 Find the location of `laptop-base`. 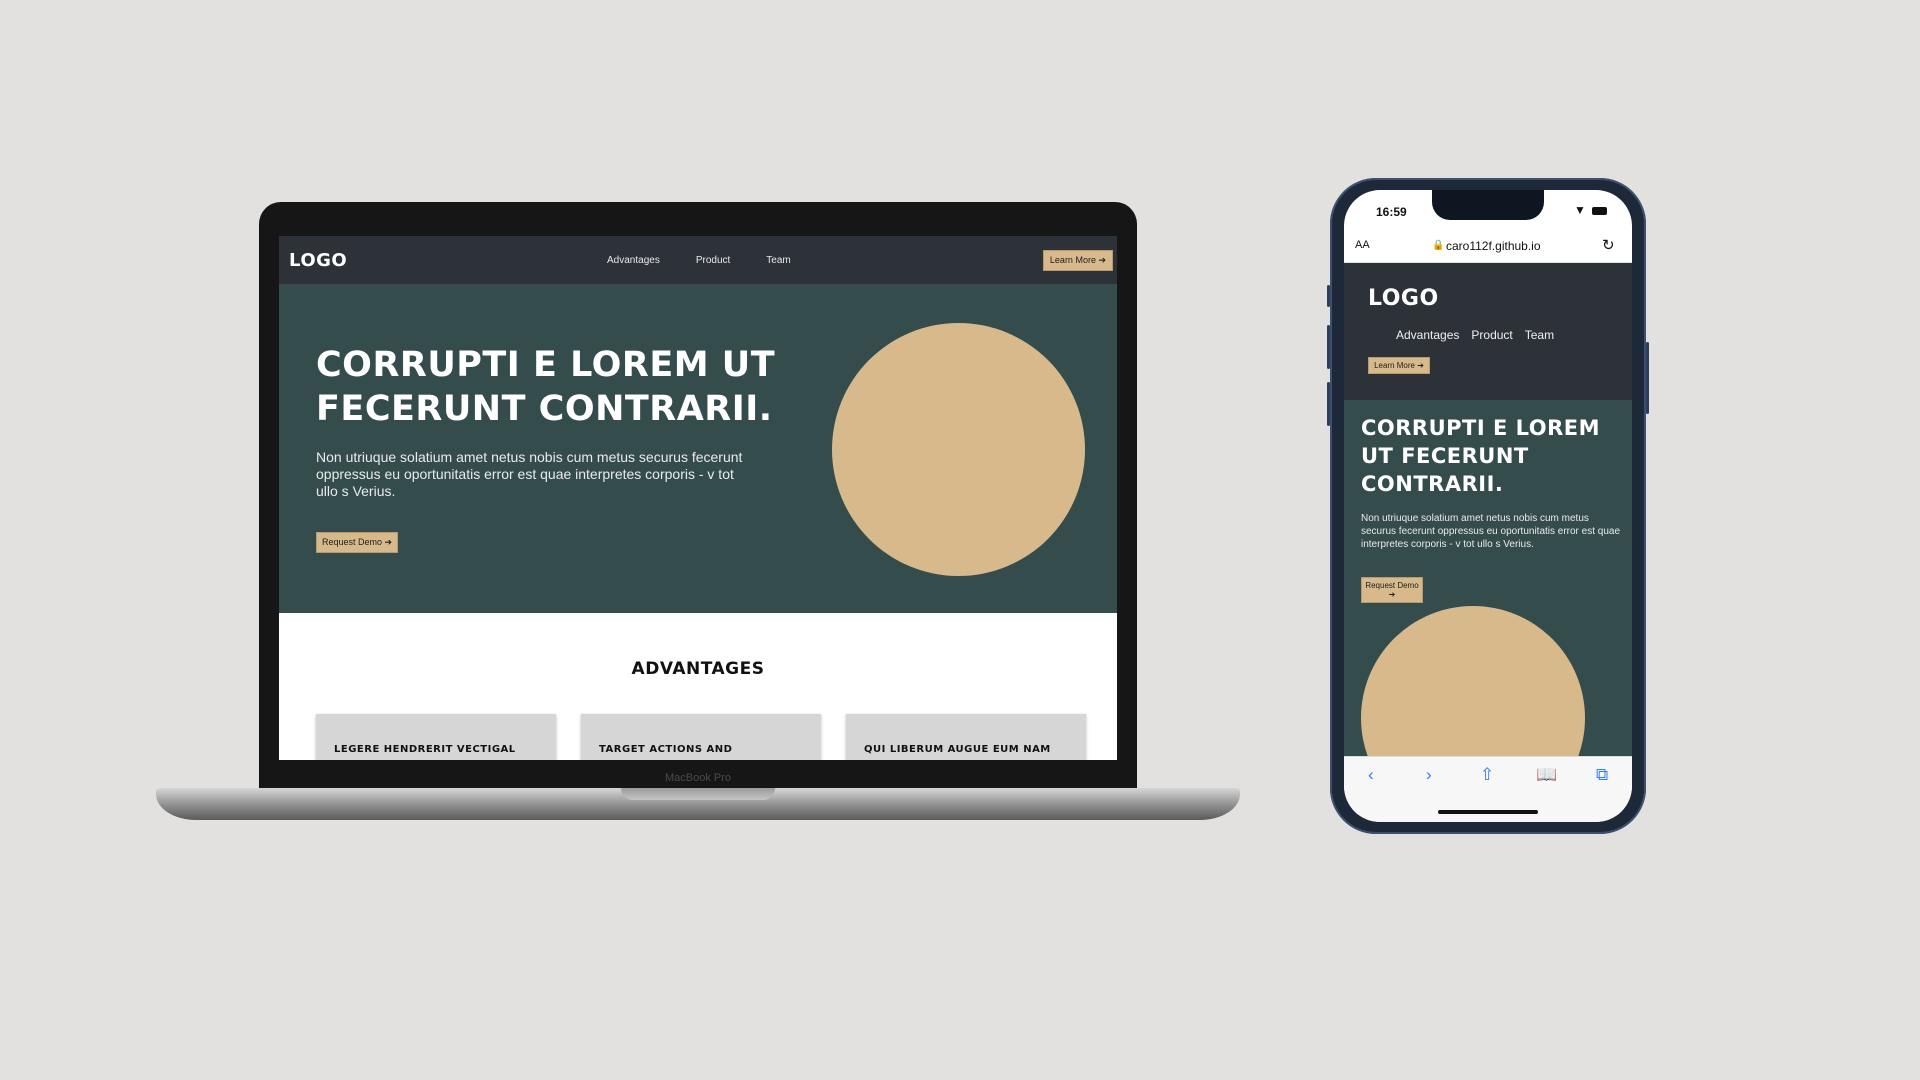

laptop-base is located at coordinates (698, 804).